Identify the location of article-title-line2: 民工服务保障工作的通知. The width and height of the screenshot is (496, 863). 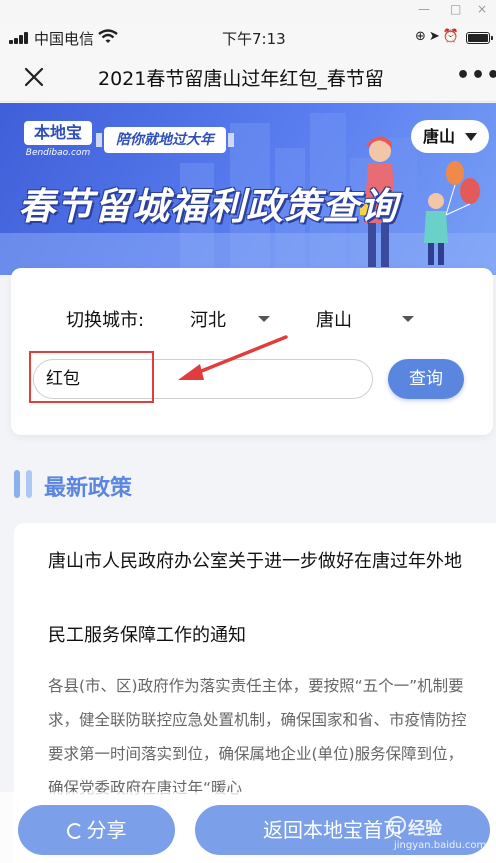
(147, 634).